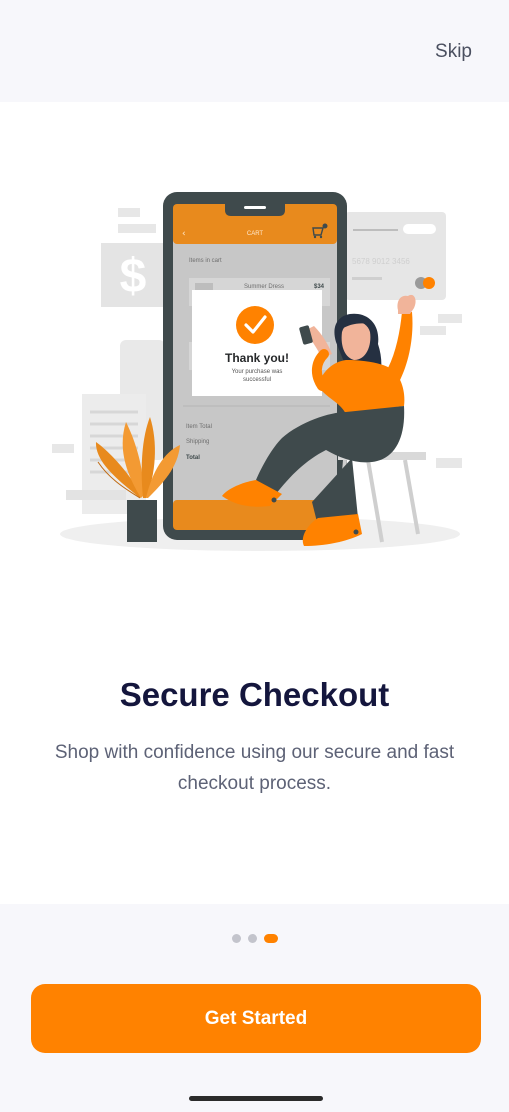 This screenshot has width=509, height=1112. What do you see at coordinates (256, 1018) in the screenshot?
I see `get-started-button: Get Started` at bounding box center [256, 1018].